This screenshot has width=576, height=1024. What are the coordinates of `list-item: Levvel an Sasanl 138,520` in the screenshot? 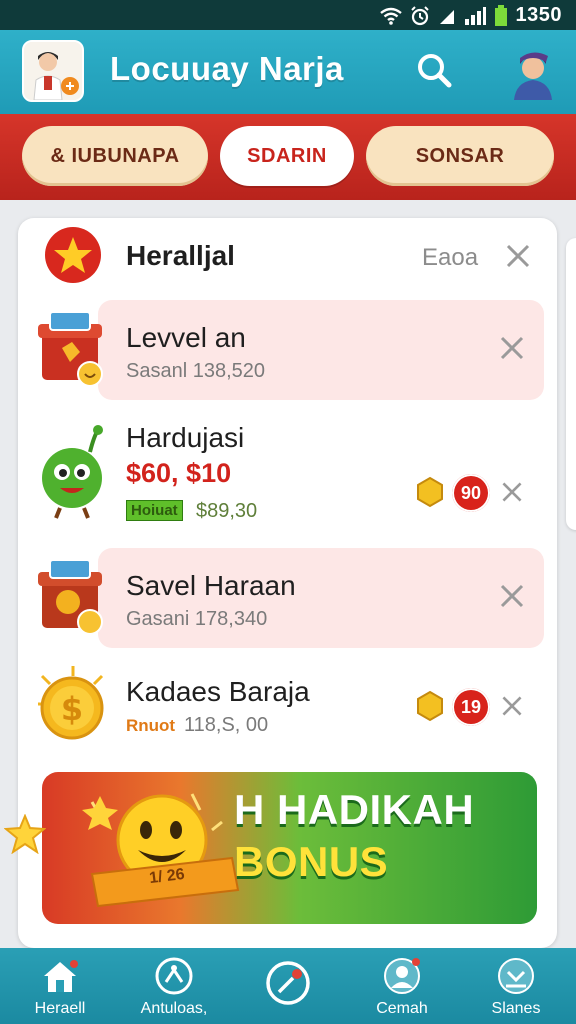 It's located at (287, 350).